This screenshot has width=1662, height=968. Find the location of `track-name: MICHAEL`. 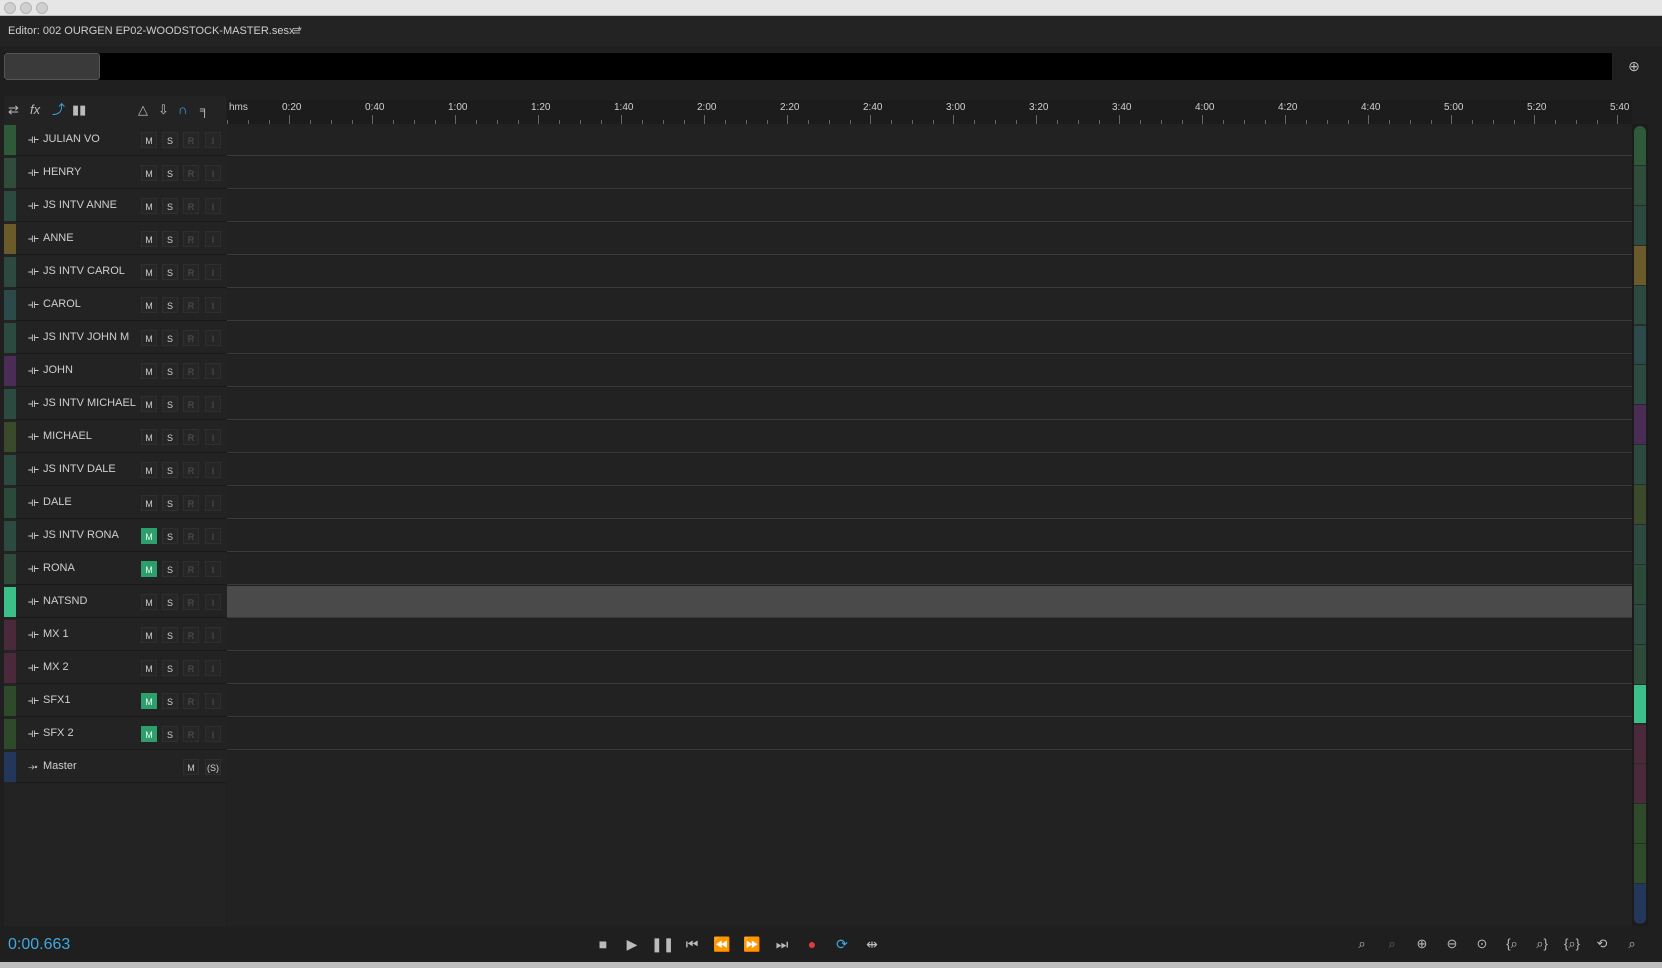

track-name: MICHAEL is located at coordinates (67, 436).